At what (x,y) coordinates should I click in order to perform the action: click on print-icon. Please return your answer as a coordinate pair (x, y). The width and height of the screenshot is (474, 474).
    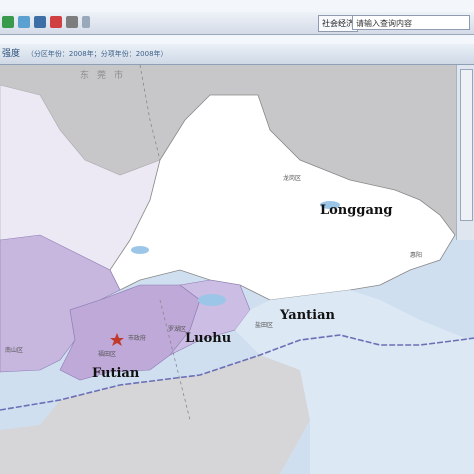
    Looking at the image, I should click on (72, 22).